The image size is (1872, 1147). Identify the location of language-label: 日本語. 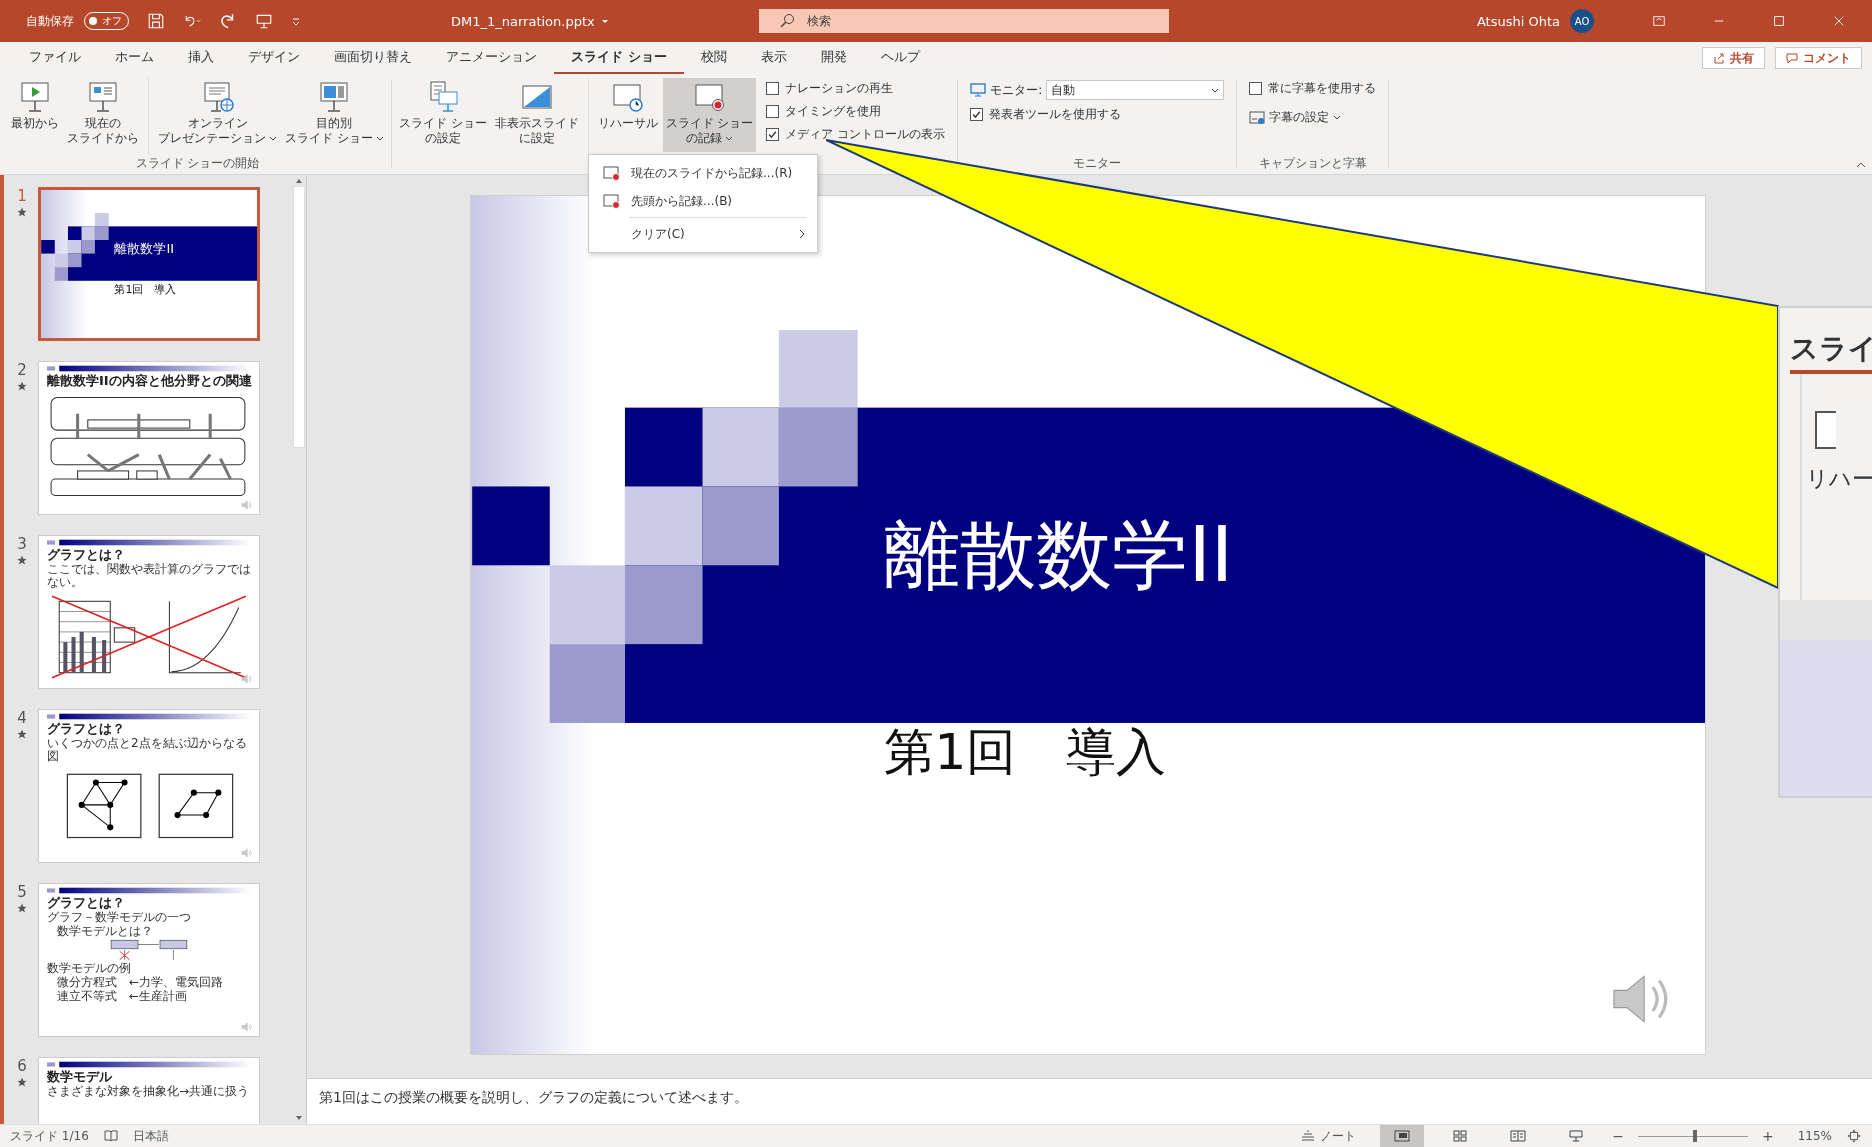
(150, 1136).